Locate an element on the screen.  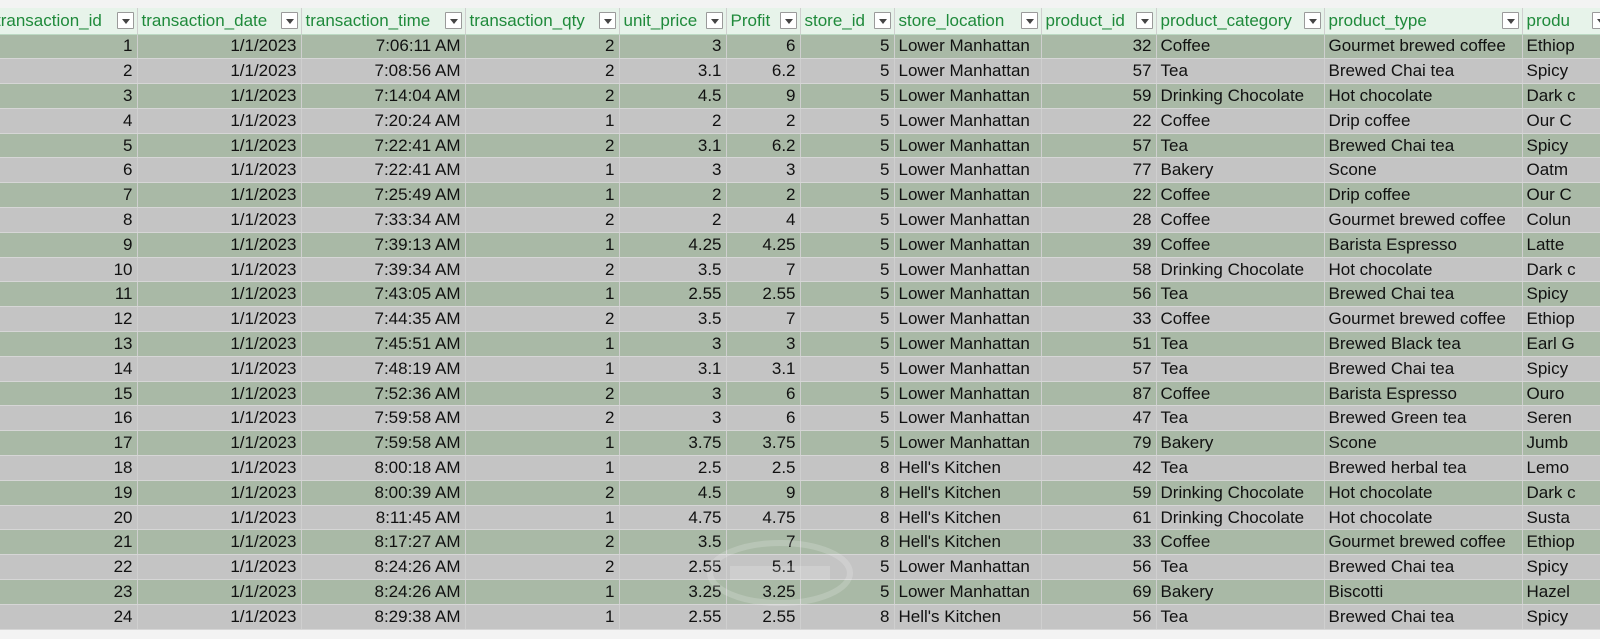
column-header-transaction-time: transaction_time is located at coordinates (383, 21).